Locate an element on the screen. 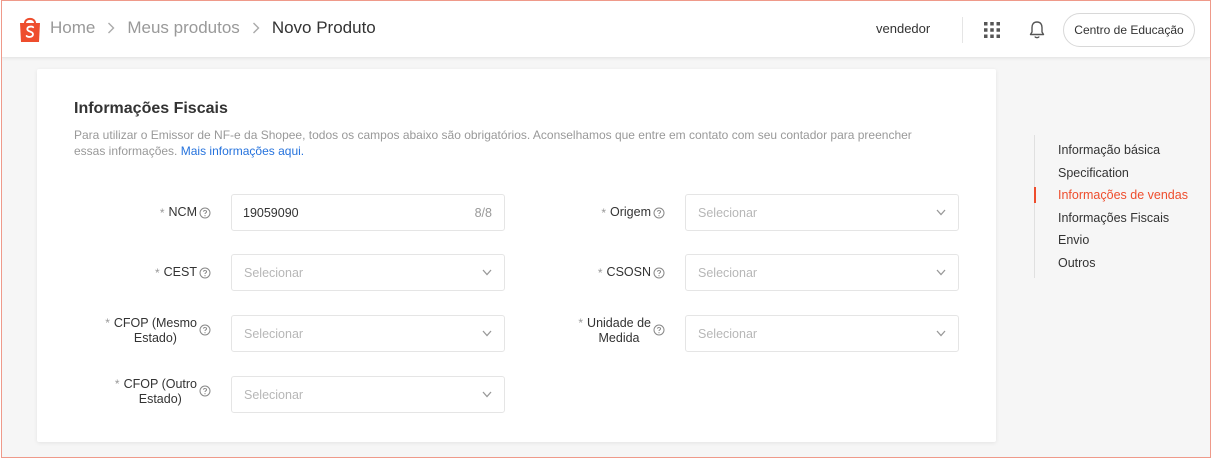 The image size is (1215, 464). cfop-outro-label-text: CFOP (Outro Estado) is located at coordinates (160, 392).